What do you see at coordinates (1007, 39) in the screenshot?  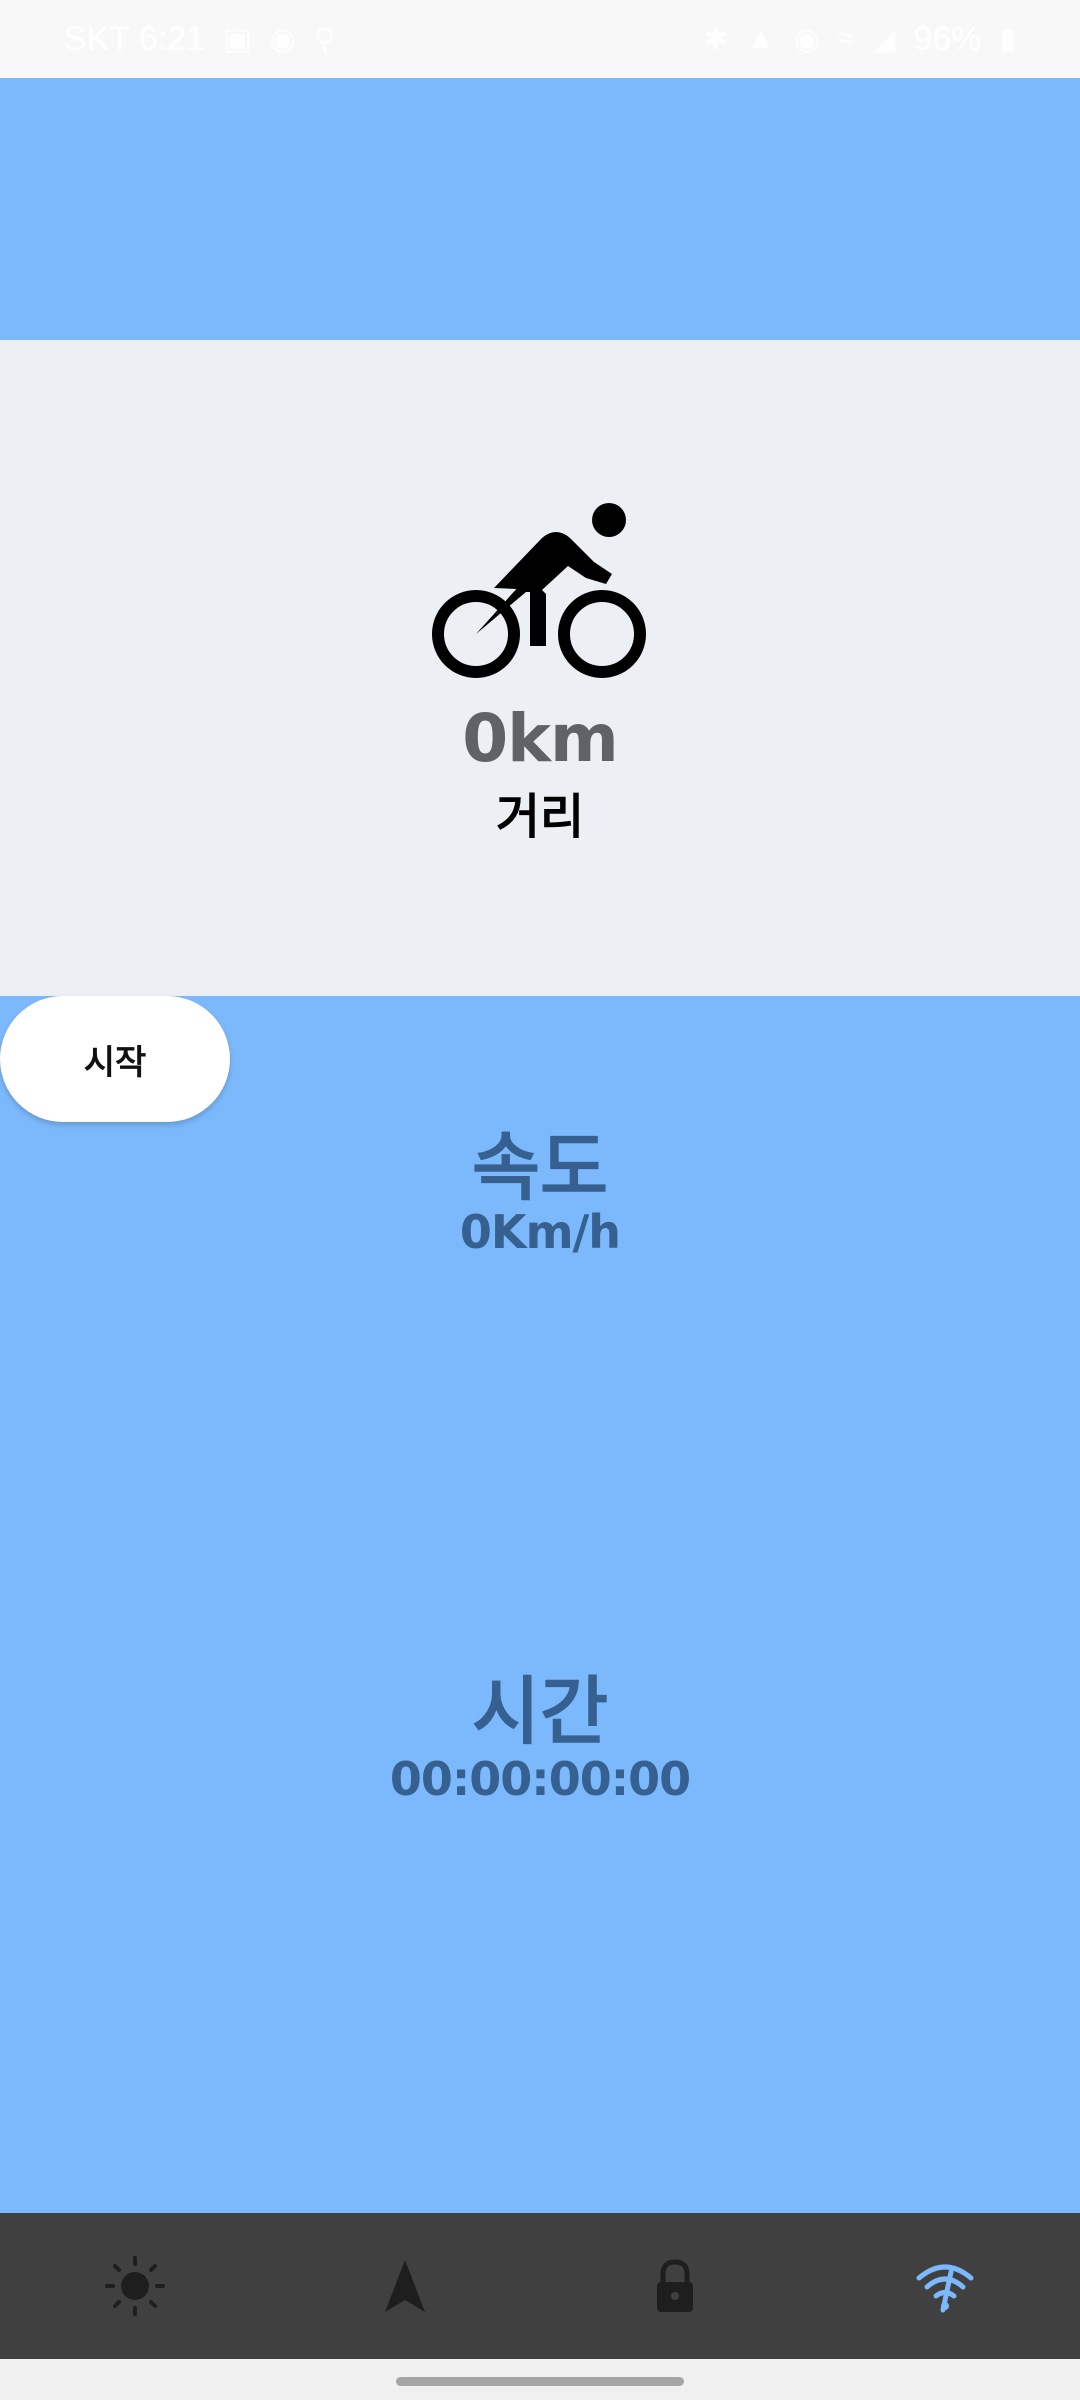 I see `battery-icon: ▮` at bounding box center [1007, 39].